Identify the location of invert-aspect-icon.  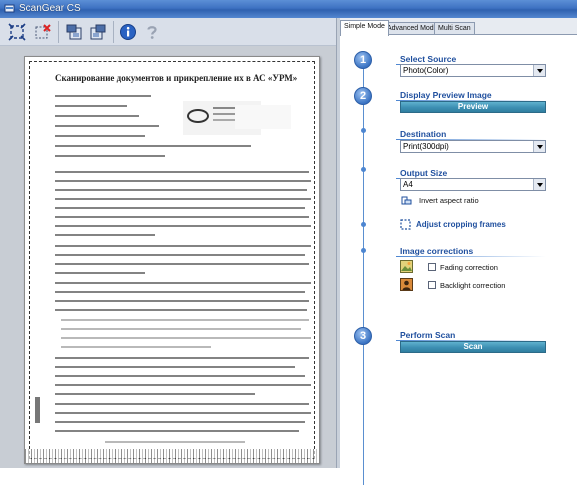
(406, 200).